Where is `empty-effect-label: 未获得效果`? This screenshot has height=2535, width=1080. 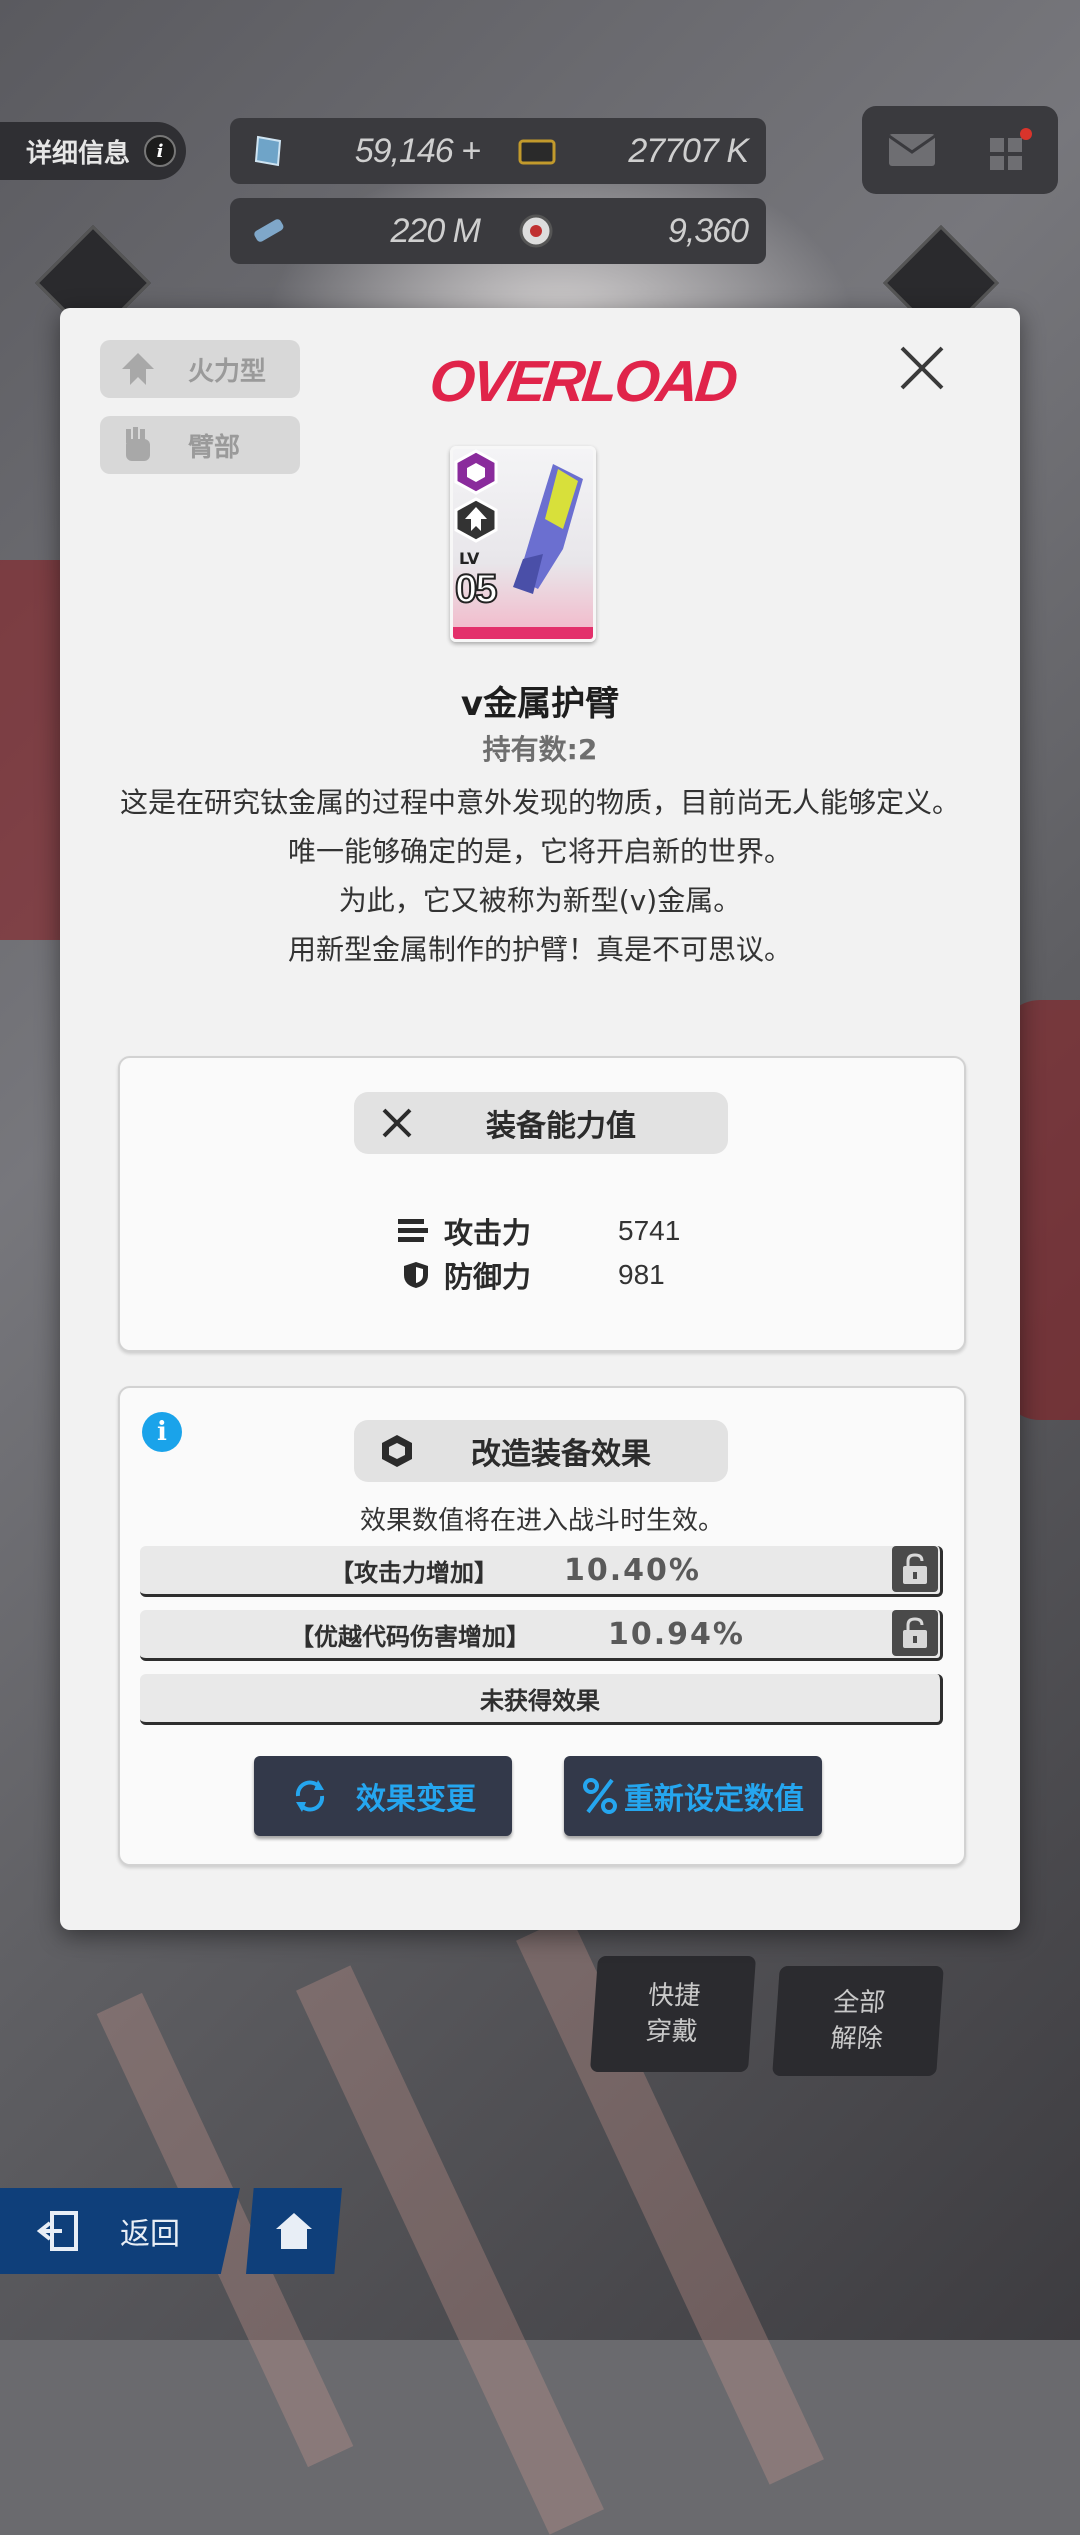
empty-effect-label: 未获得效果 is located at coordinates (540, 1700).